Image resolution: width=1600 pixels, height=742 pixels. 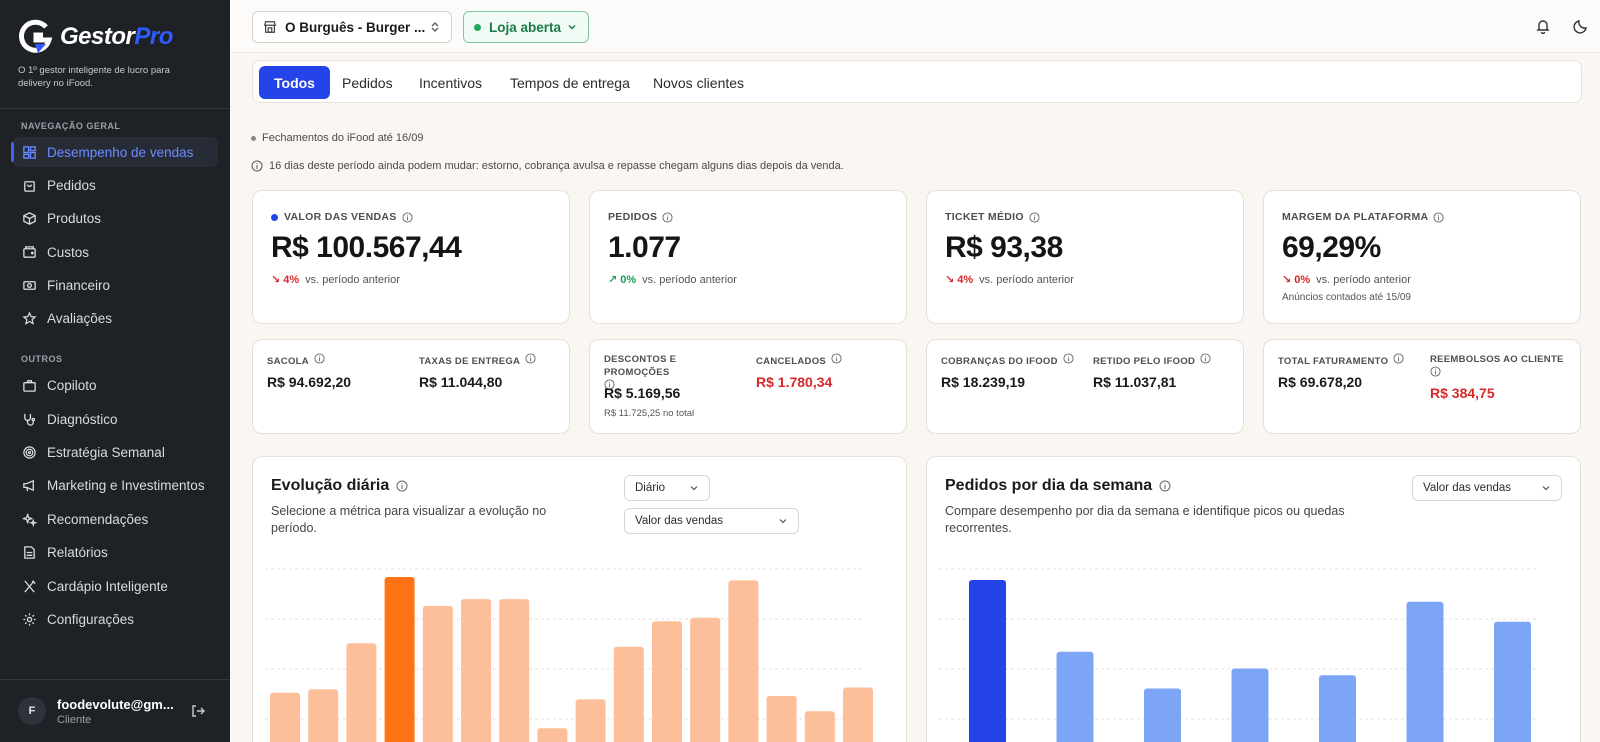 I want to click on kpi-value: R$ 93,38, so click(x=1004, y=247).